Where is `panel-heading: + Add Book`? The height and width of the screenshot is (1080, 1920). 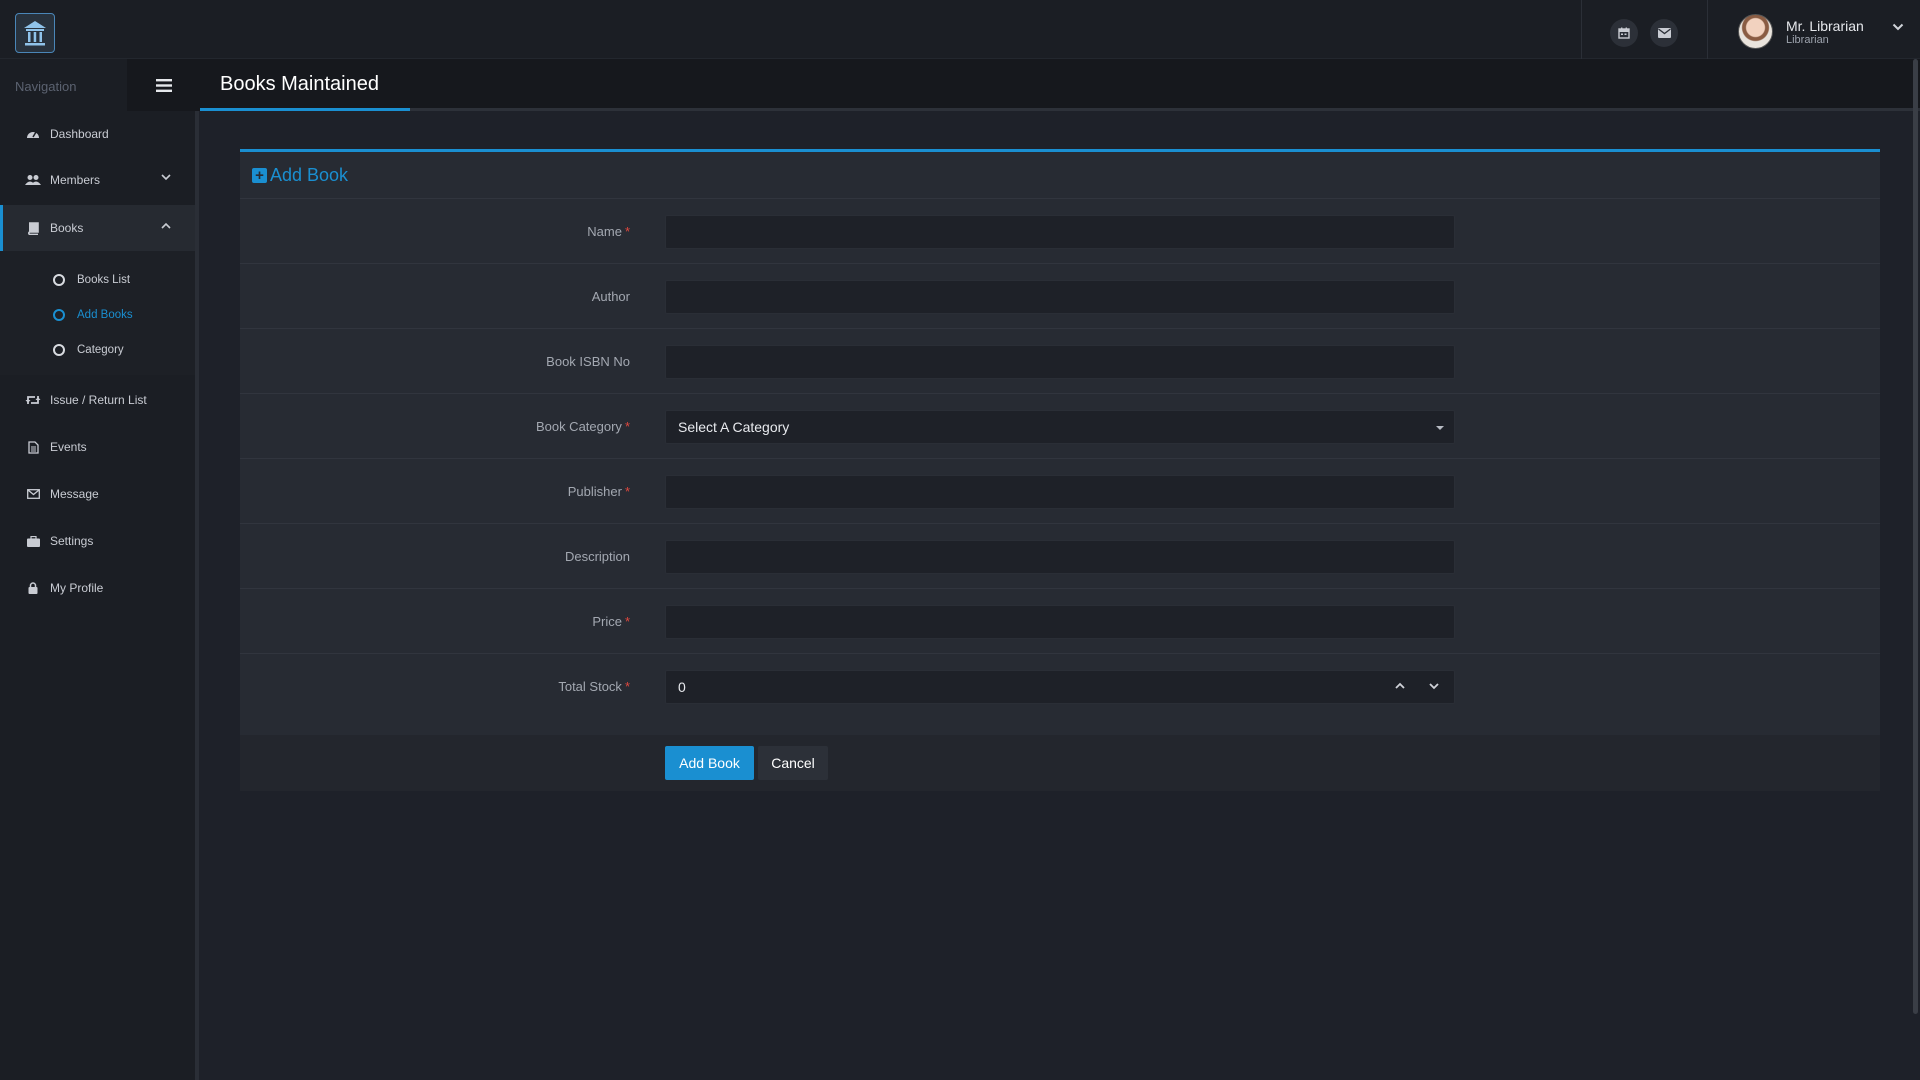
panel-heading: + Add Book is located at coordinates (1060, 175).